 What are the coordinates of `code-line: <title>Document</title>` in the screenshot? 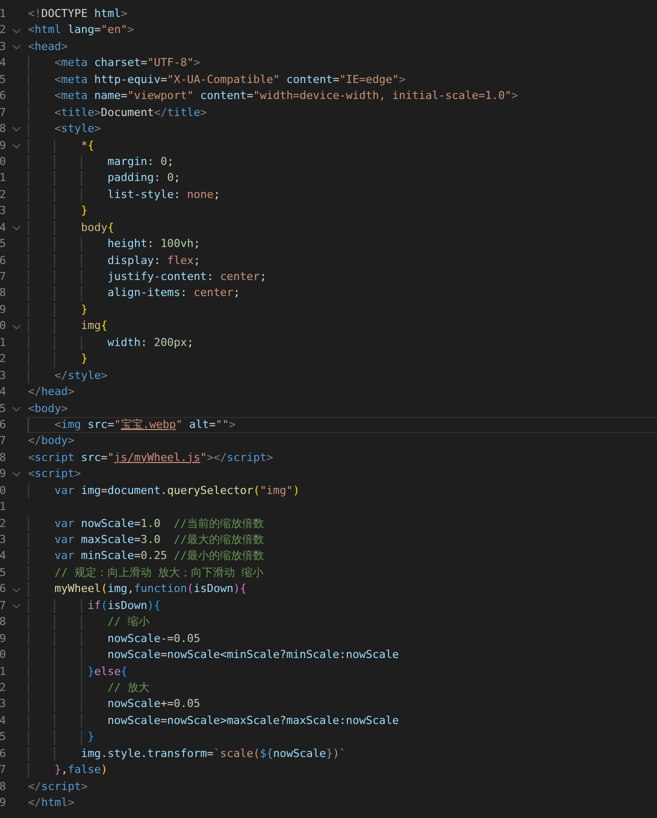 It's located at (130, 112).